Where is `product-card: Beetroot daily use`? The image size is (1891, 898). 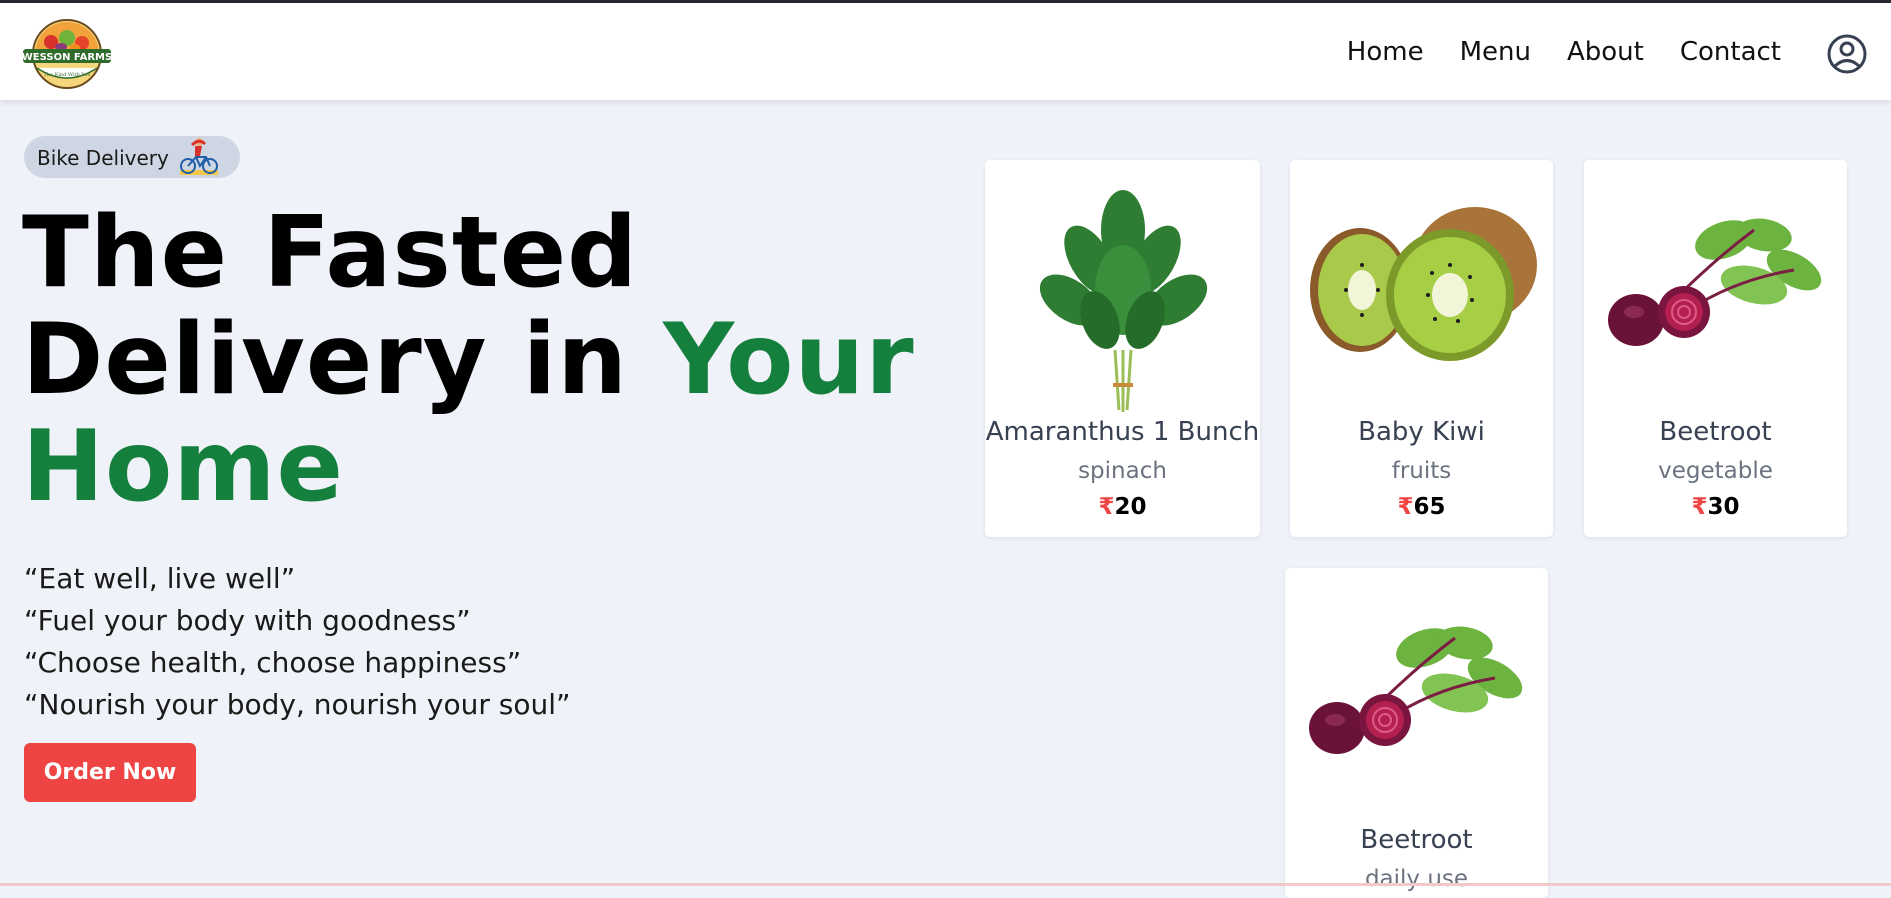 product-card: Beetroot daily use is located at coordinates (1416, 733).